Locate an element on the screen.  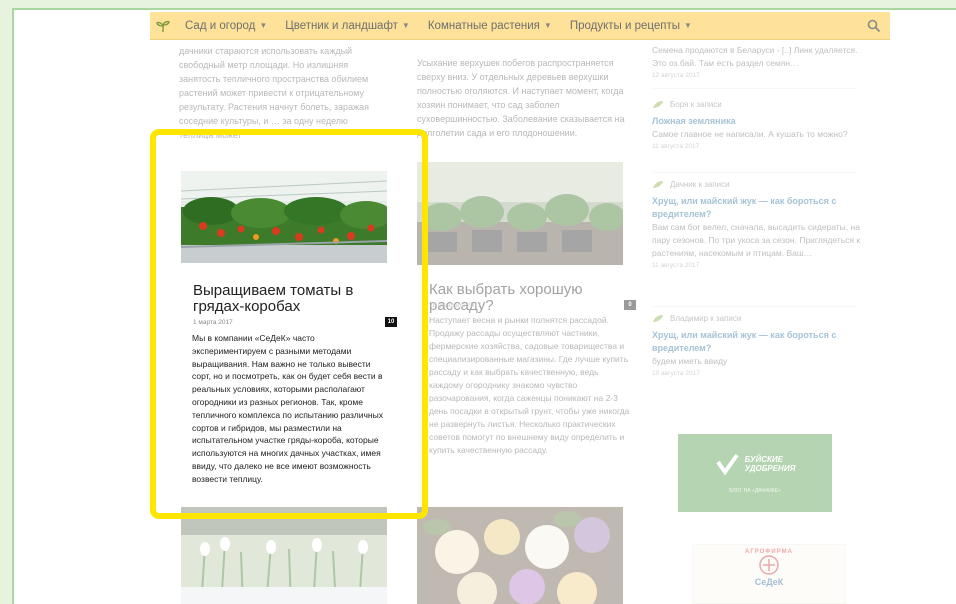
post-date: 28 февраля 2017 is located at coordinates (455, 305).